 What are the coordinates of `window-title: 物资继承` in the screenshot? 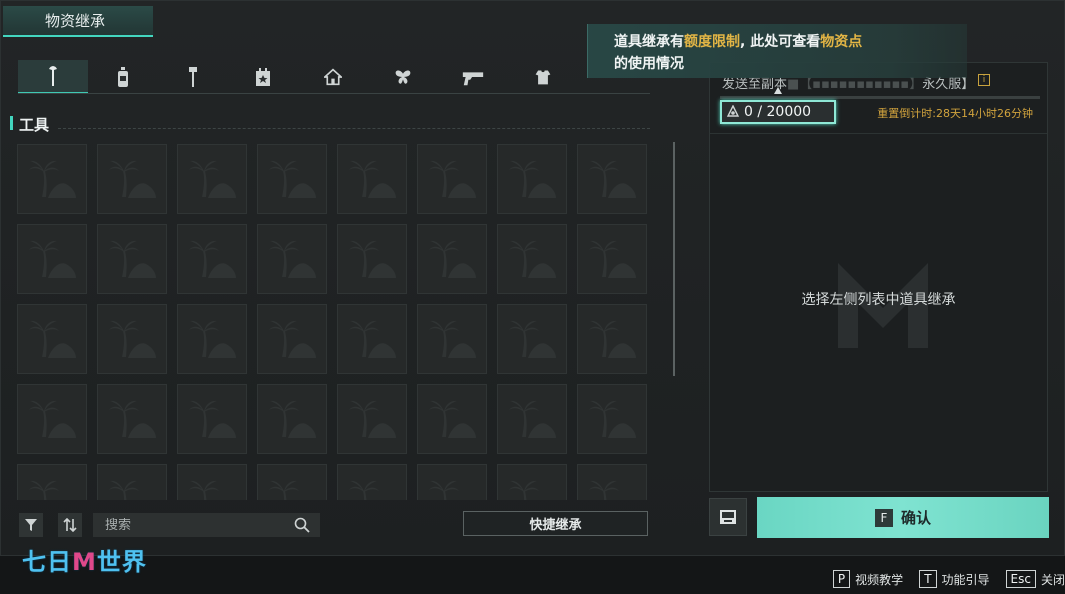 It's located at (75, 21).